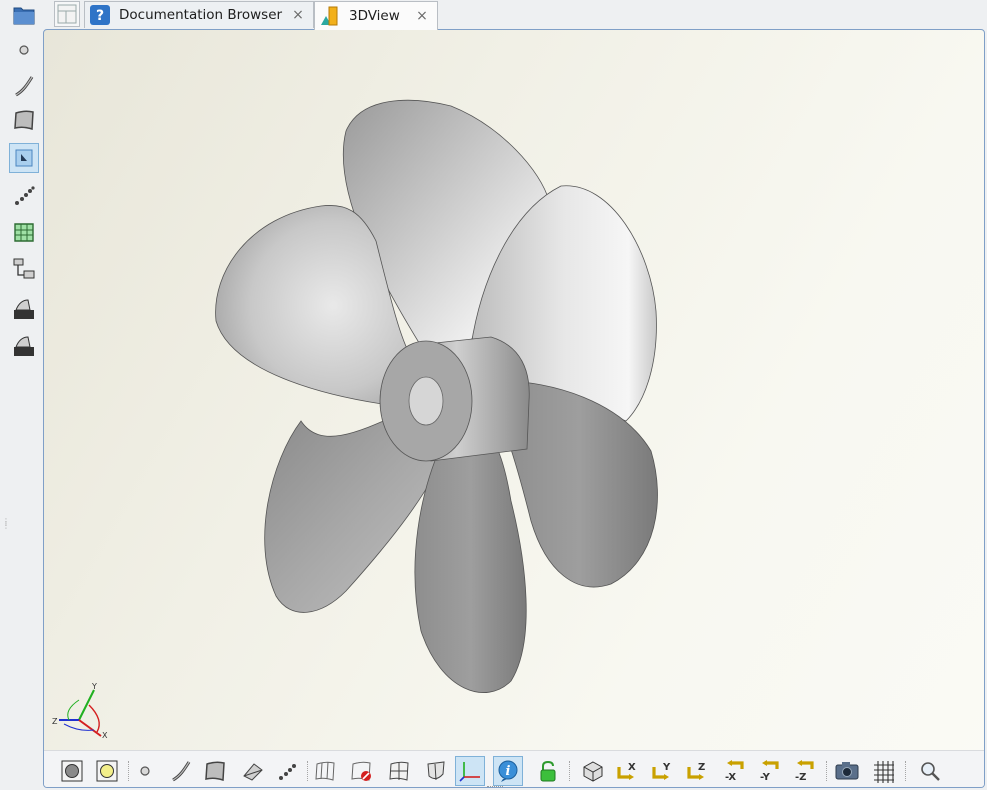  I want to click on 3dview-icon, so click(330, 16).